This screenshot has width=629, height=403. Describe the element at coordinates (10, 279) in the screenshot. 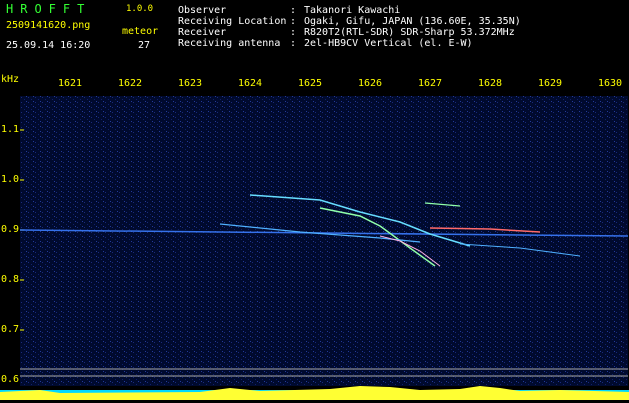

I see `y-tick-label: 0.8` at that location.